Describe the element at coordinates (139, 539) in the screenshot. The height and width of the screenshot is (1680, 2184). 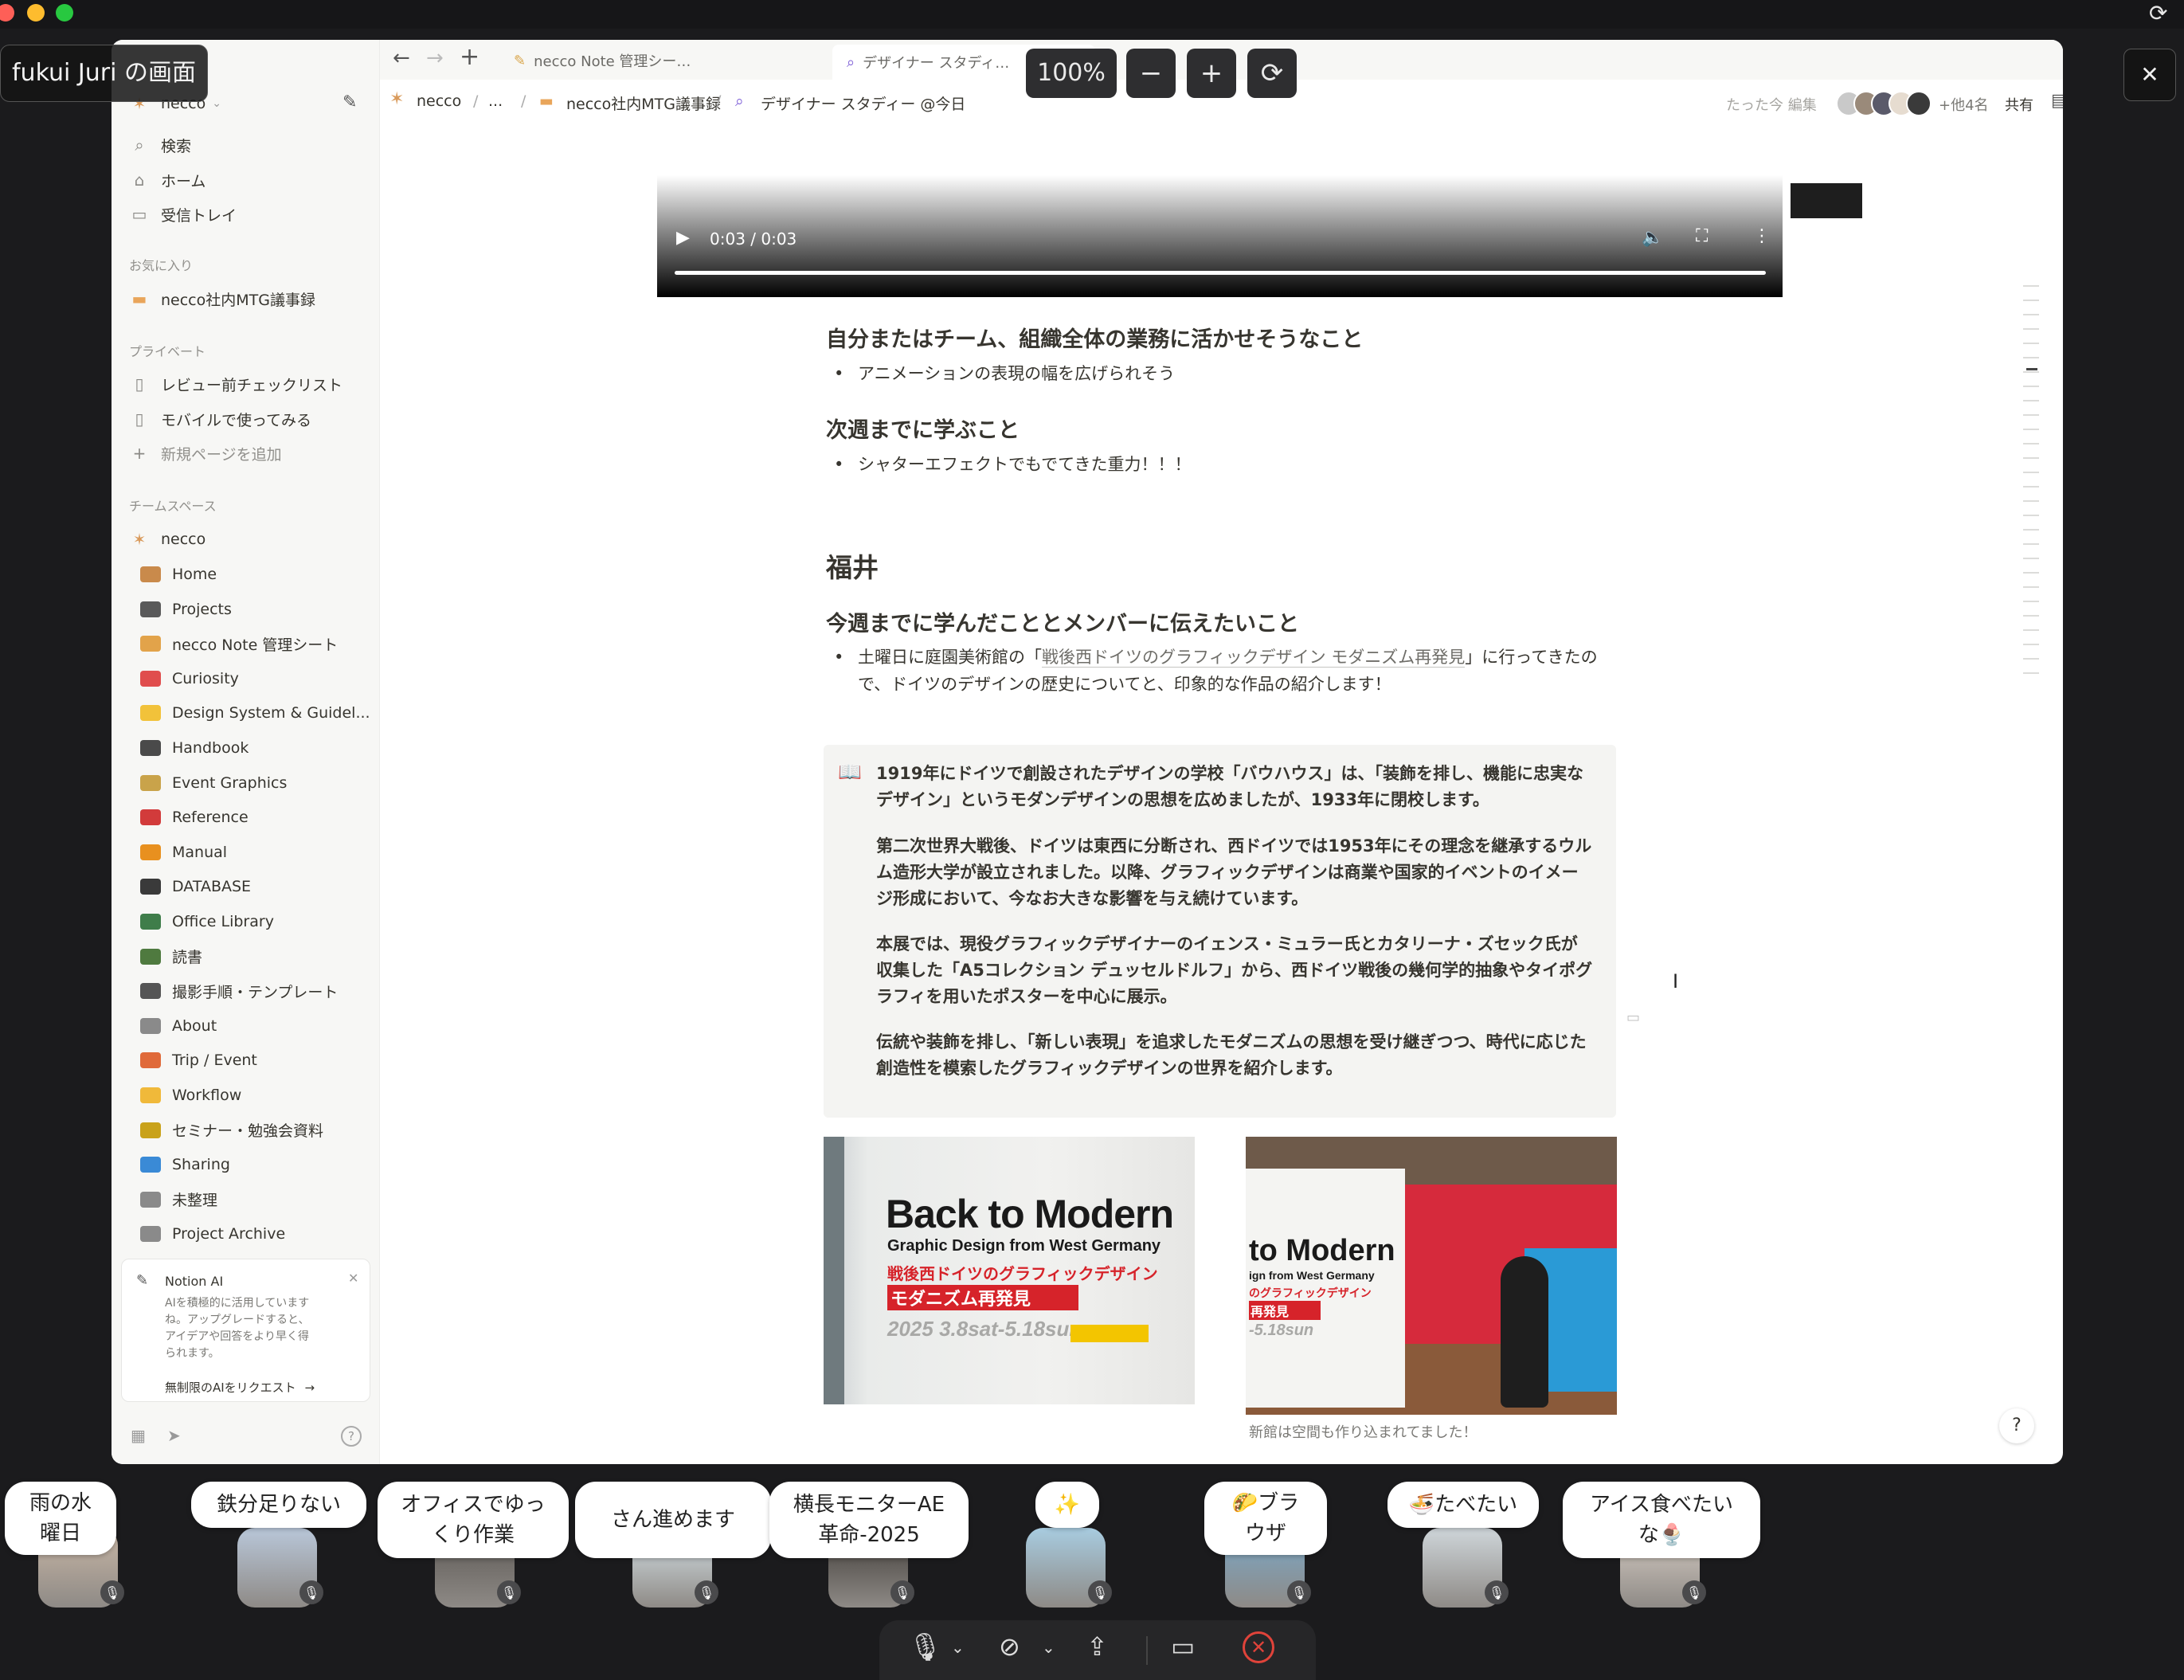
I see `necco-logo-icon: ✶` at that location.